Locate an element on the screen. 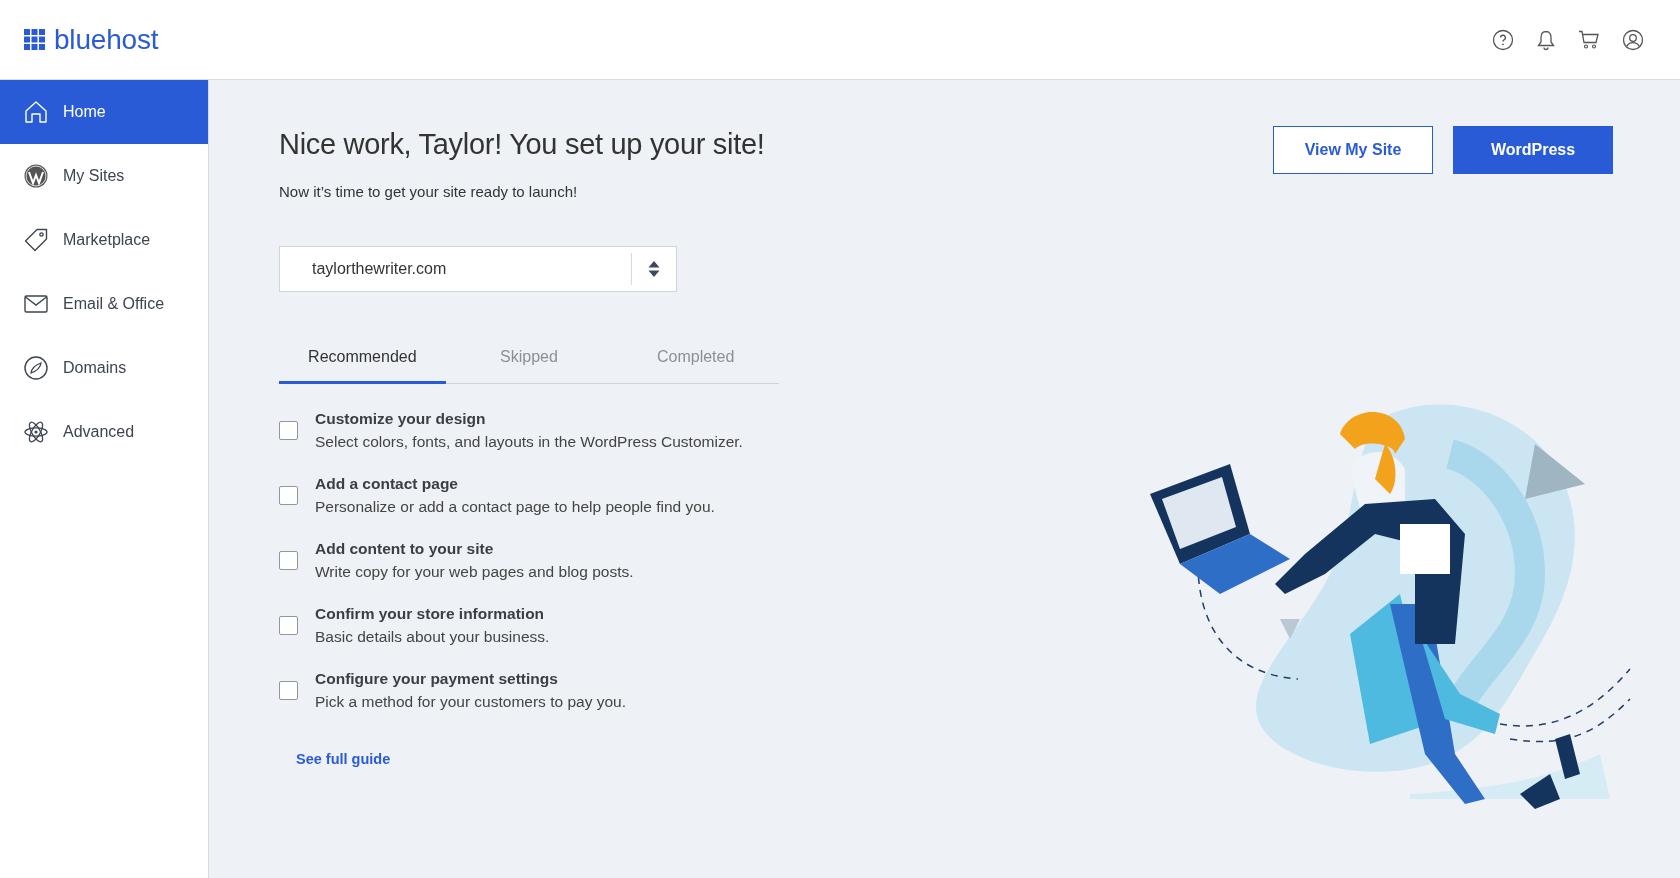 This screenshot has height=878, width=1680. task-title: Configure your payment settings is located at coordinates (437, 679).